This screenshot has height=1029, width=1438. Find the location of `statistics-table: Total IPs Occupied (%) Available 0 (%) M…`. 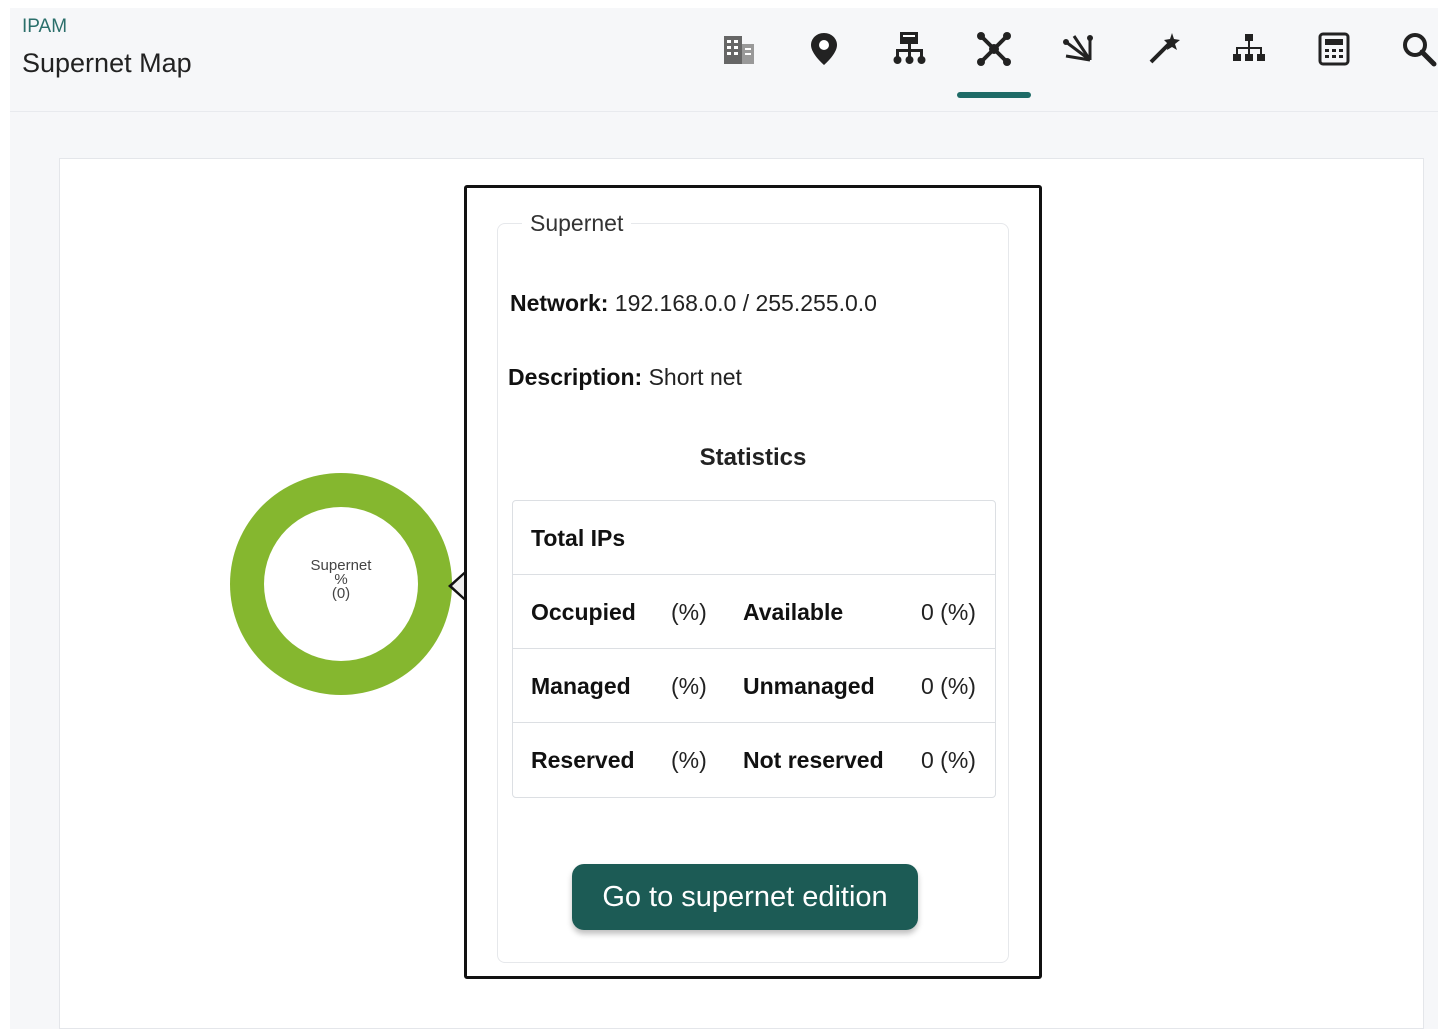

statistics-table: Total IPs Occupied (%) Available 0 (%) M… is located at coordinates (754, 649).